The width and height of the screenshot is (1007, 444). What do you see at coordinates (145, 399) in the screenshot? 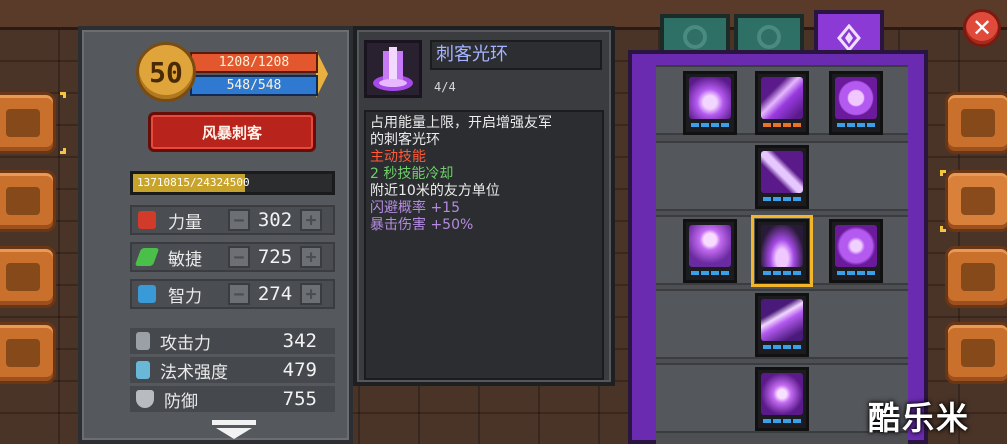
I see `shield-icon` at bounding box center [145, 399].